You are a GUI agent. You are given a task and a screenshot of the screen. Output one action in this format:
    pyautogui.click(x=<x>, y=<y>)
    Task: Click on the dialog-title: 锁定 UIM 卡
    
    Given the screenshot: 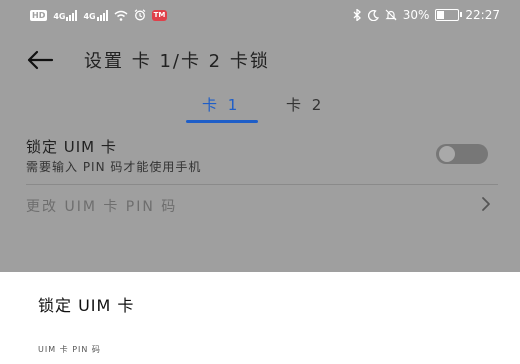 What is the action you would take?
    pyautogui.click(x=86, y=305)
    